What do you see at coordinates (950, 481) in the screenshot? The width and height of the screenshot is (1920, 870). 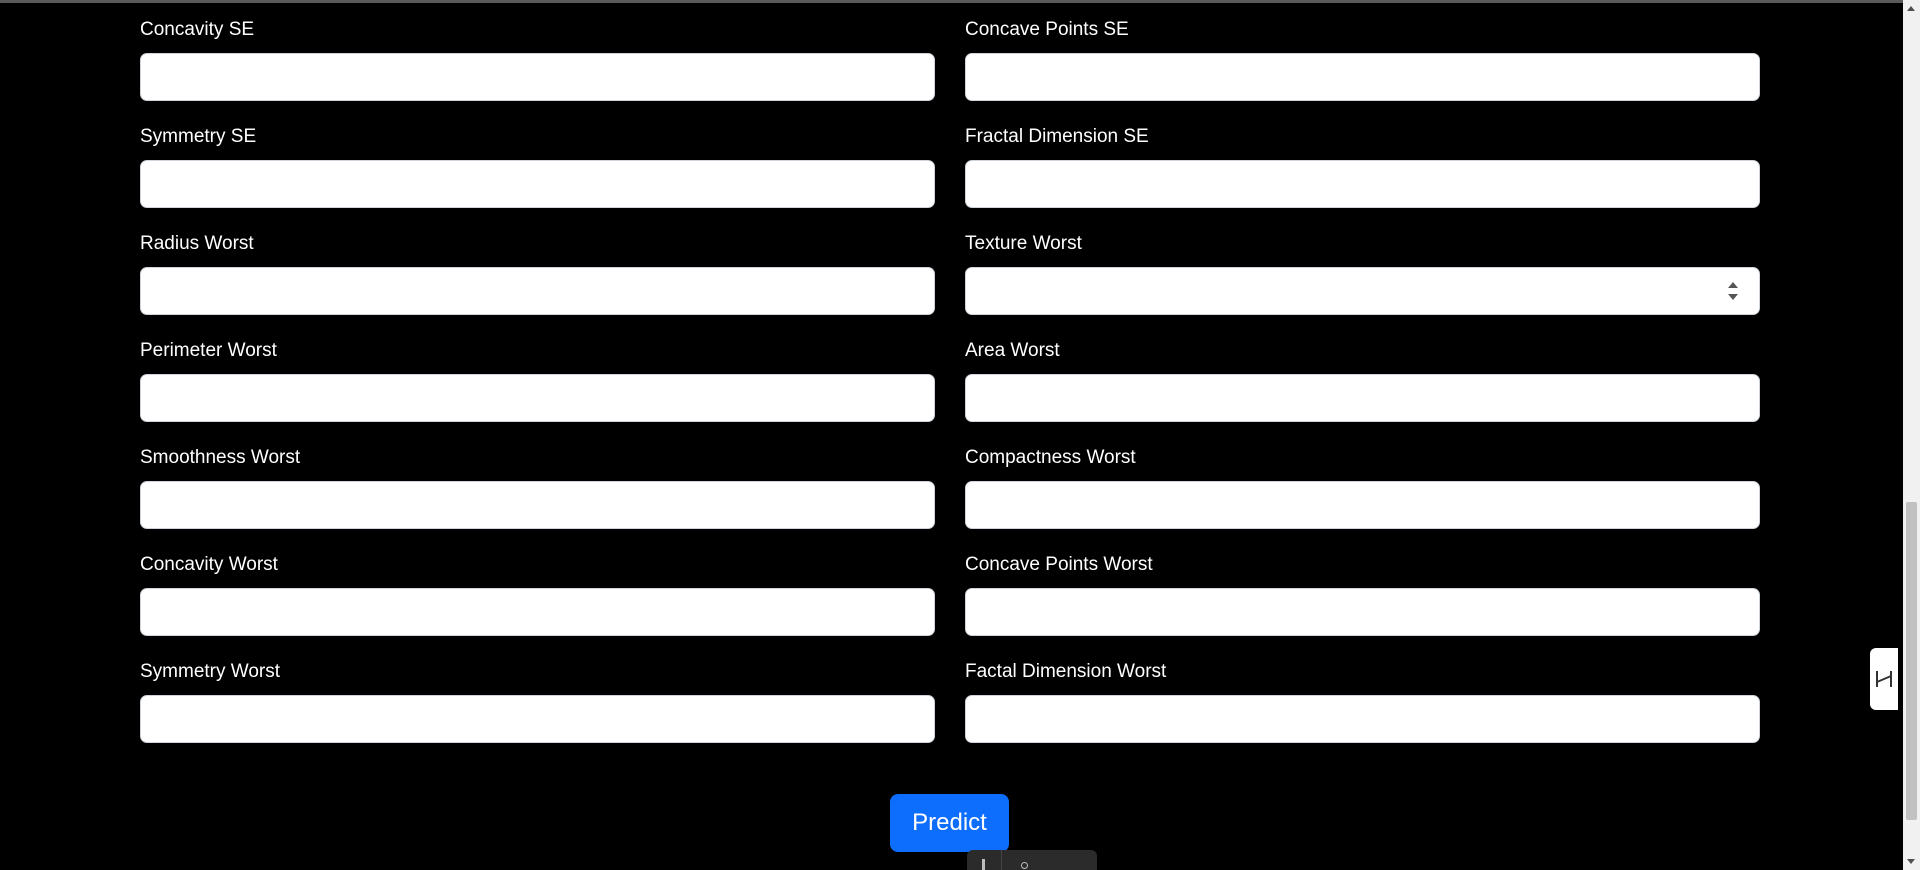 I see `form-row: Smoothness Worst Compactness Worst` at bounding box center [950, 481].